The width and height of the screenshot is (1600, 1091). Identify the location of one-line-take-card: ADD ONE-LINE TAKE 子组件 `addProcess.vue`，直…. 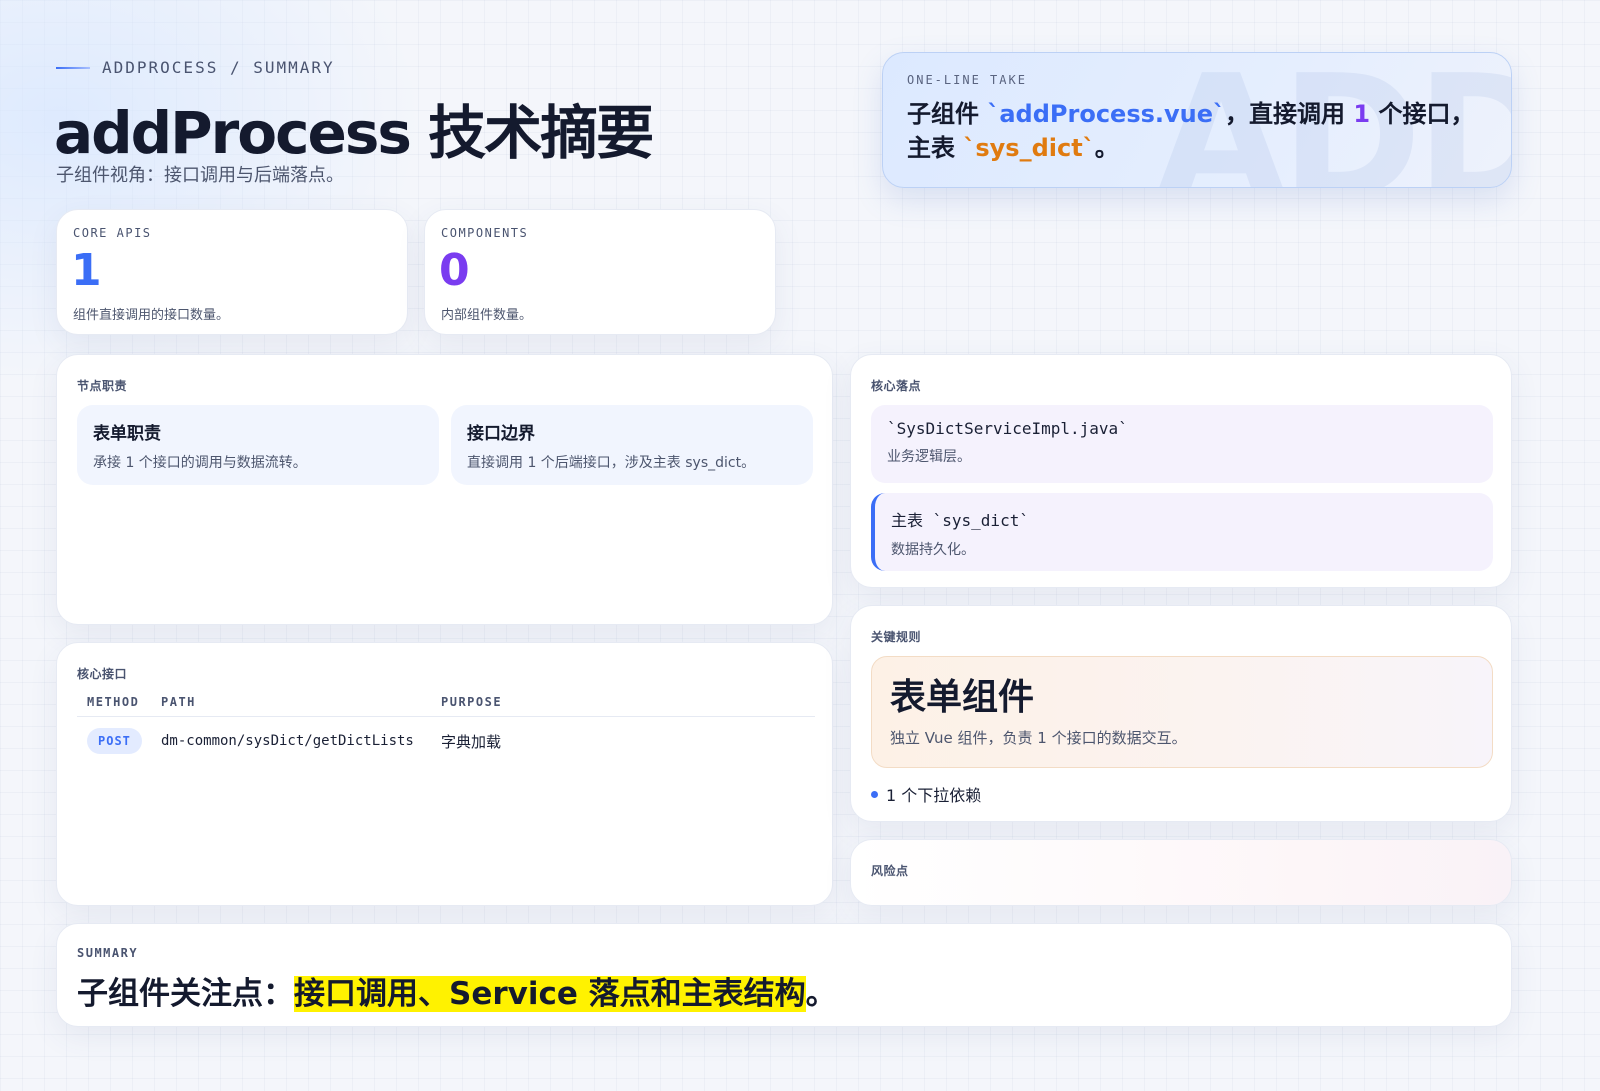
(1197, 120).